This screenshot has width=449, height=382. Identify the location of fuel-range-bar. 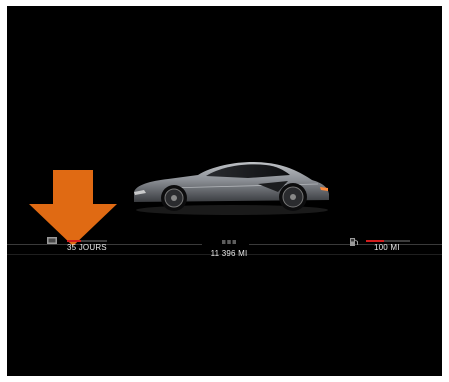
(388, 241).